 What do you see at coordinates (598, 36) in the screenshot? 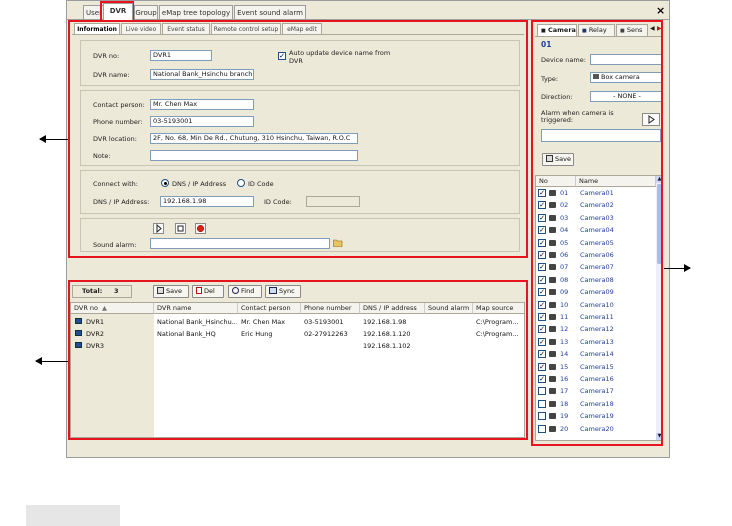
I see `camera-tab-line` at bounding box center [598, 36].